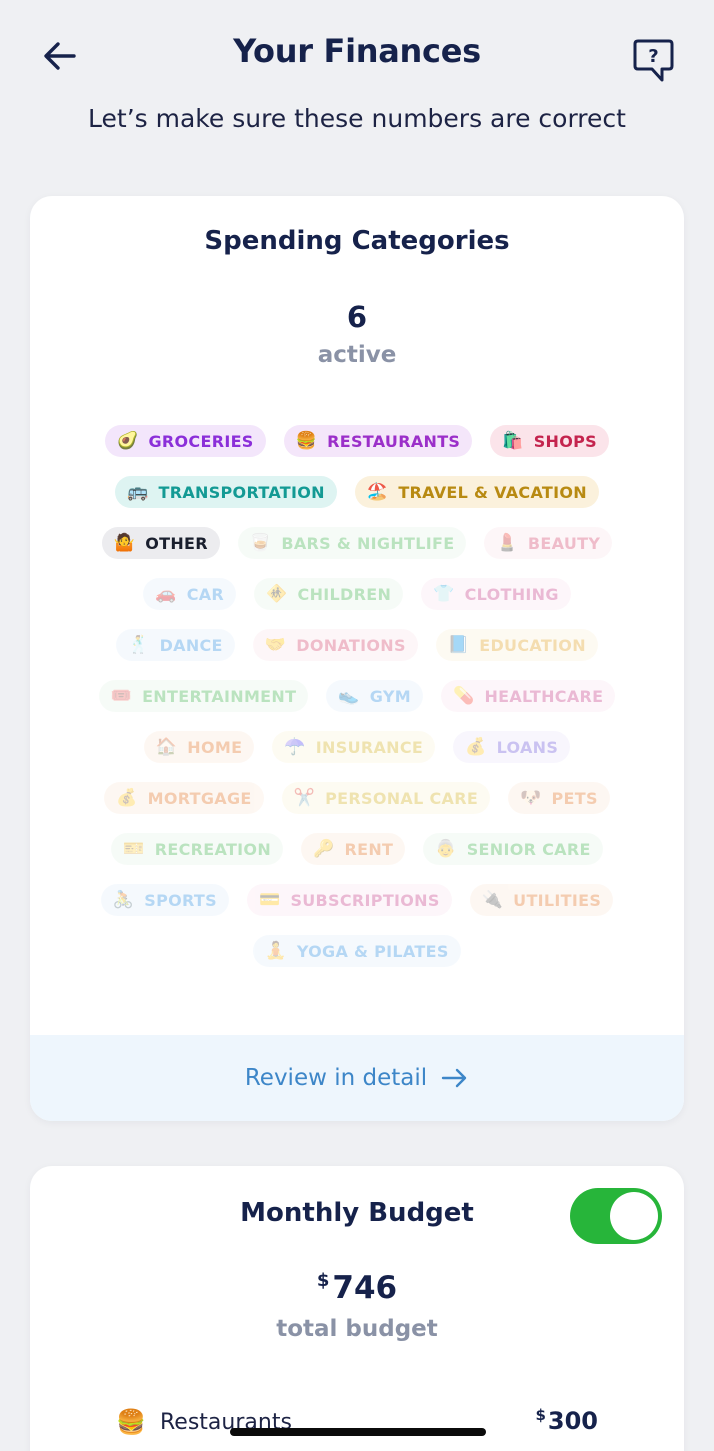 The height and width of the screenshot is (1451, 714). I want to click on category-emoji-icon: 🏖️, so click(377, 491).